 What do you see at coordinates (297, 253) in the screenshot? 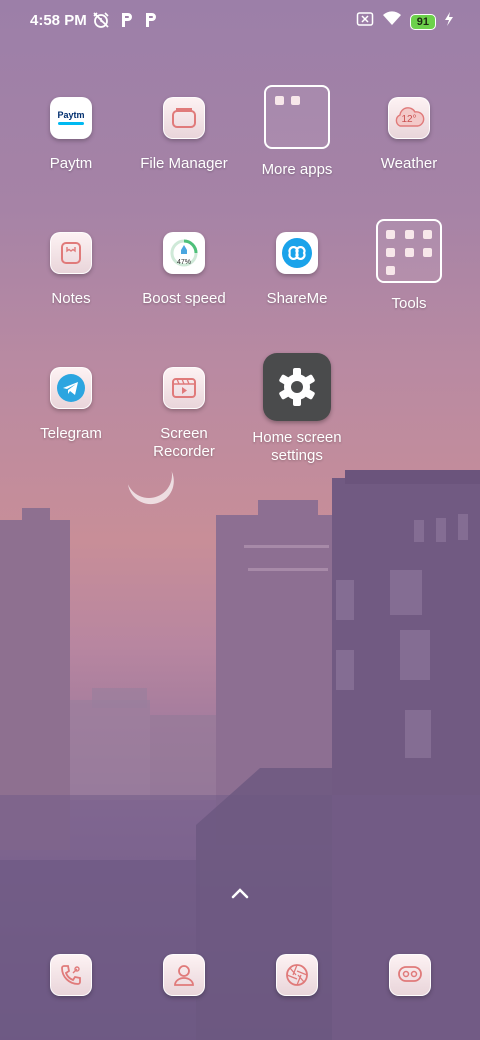
I see `shareme-icon` at bounding box center [297, 253].